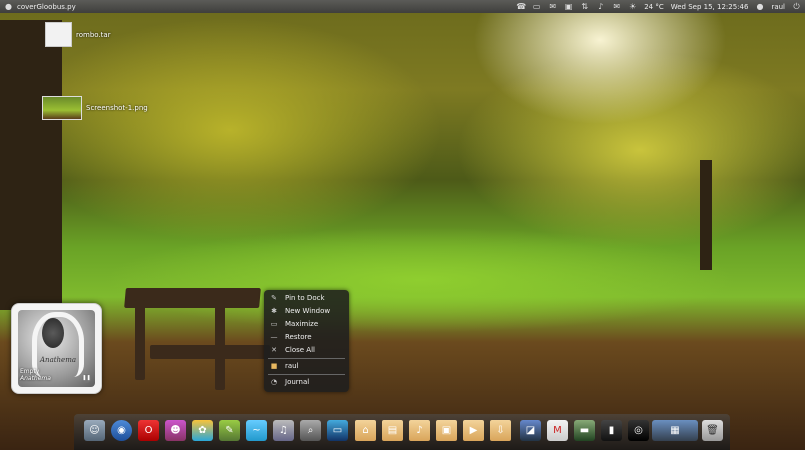  Describe the element at coordinates (584, 6) in the screenshot. I see `network-icon: ⇅` at that location.